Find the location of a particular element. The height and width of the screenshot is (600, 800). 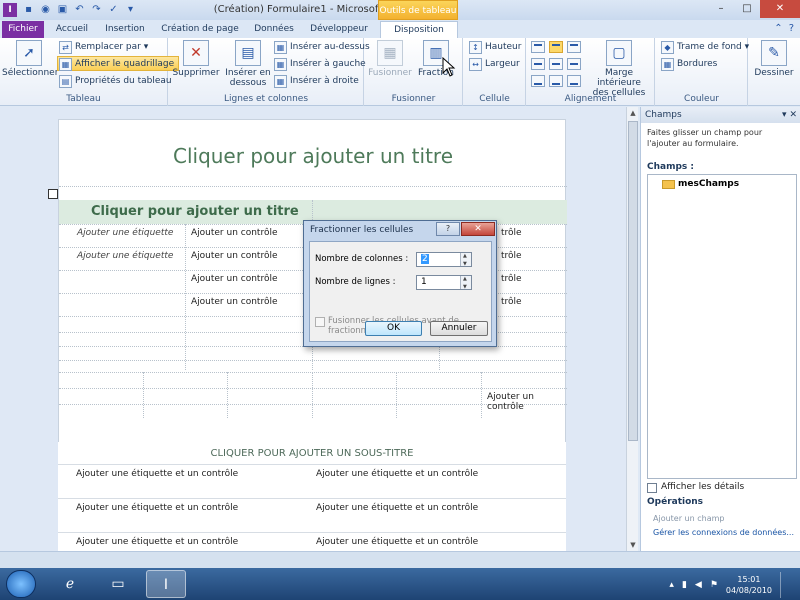

cell-padding-label-1: Marge intérieure is located at coordinates (619, 78).